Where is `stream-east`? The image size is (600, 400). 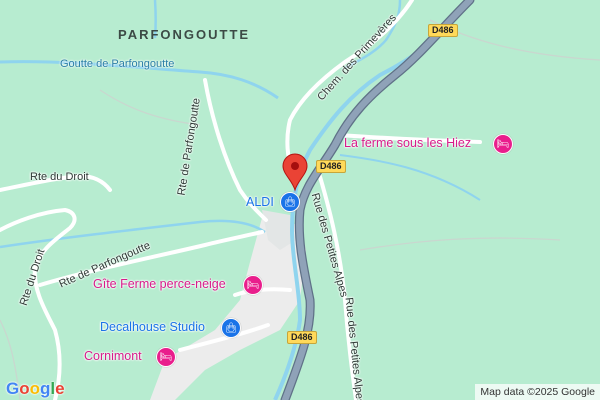 stream-east is located at coordinates (410, 177).